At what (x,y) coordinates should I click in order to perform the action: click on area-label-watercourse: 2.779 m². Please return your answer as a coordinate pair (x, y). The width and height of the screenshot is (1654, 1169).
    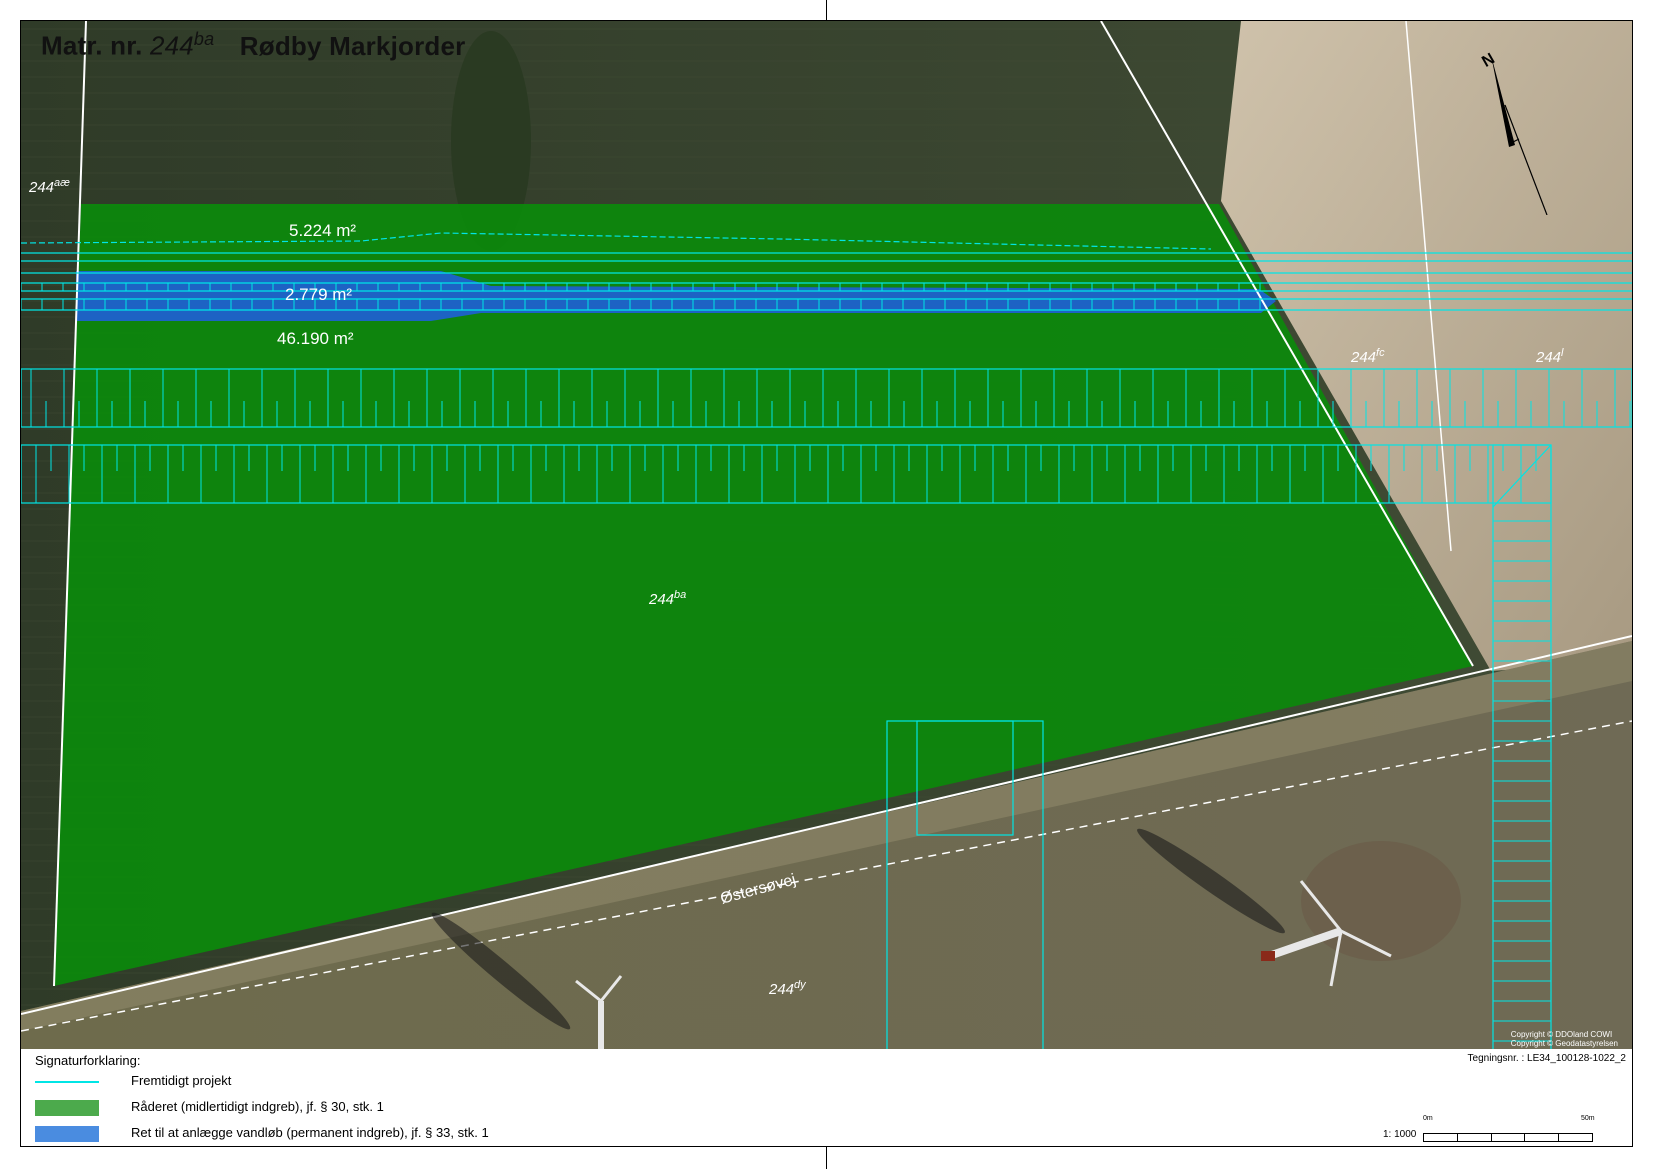
    Looking at the image, I should click on (319, 294).